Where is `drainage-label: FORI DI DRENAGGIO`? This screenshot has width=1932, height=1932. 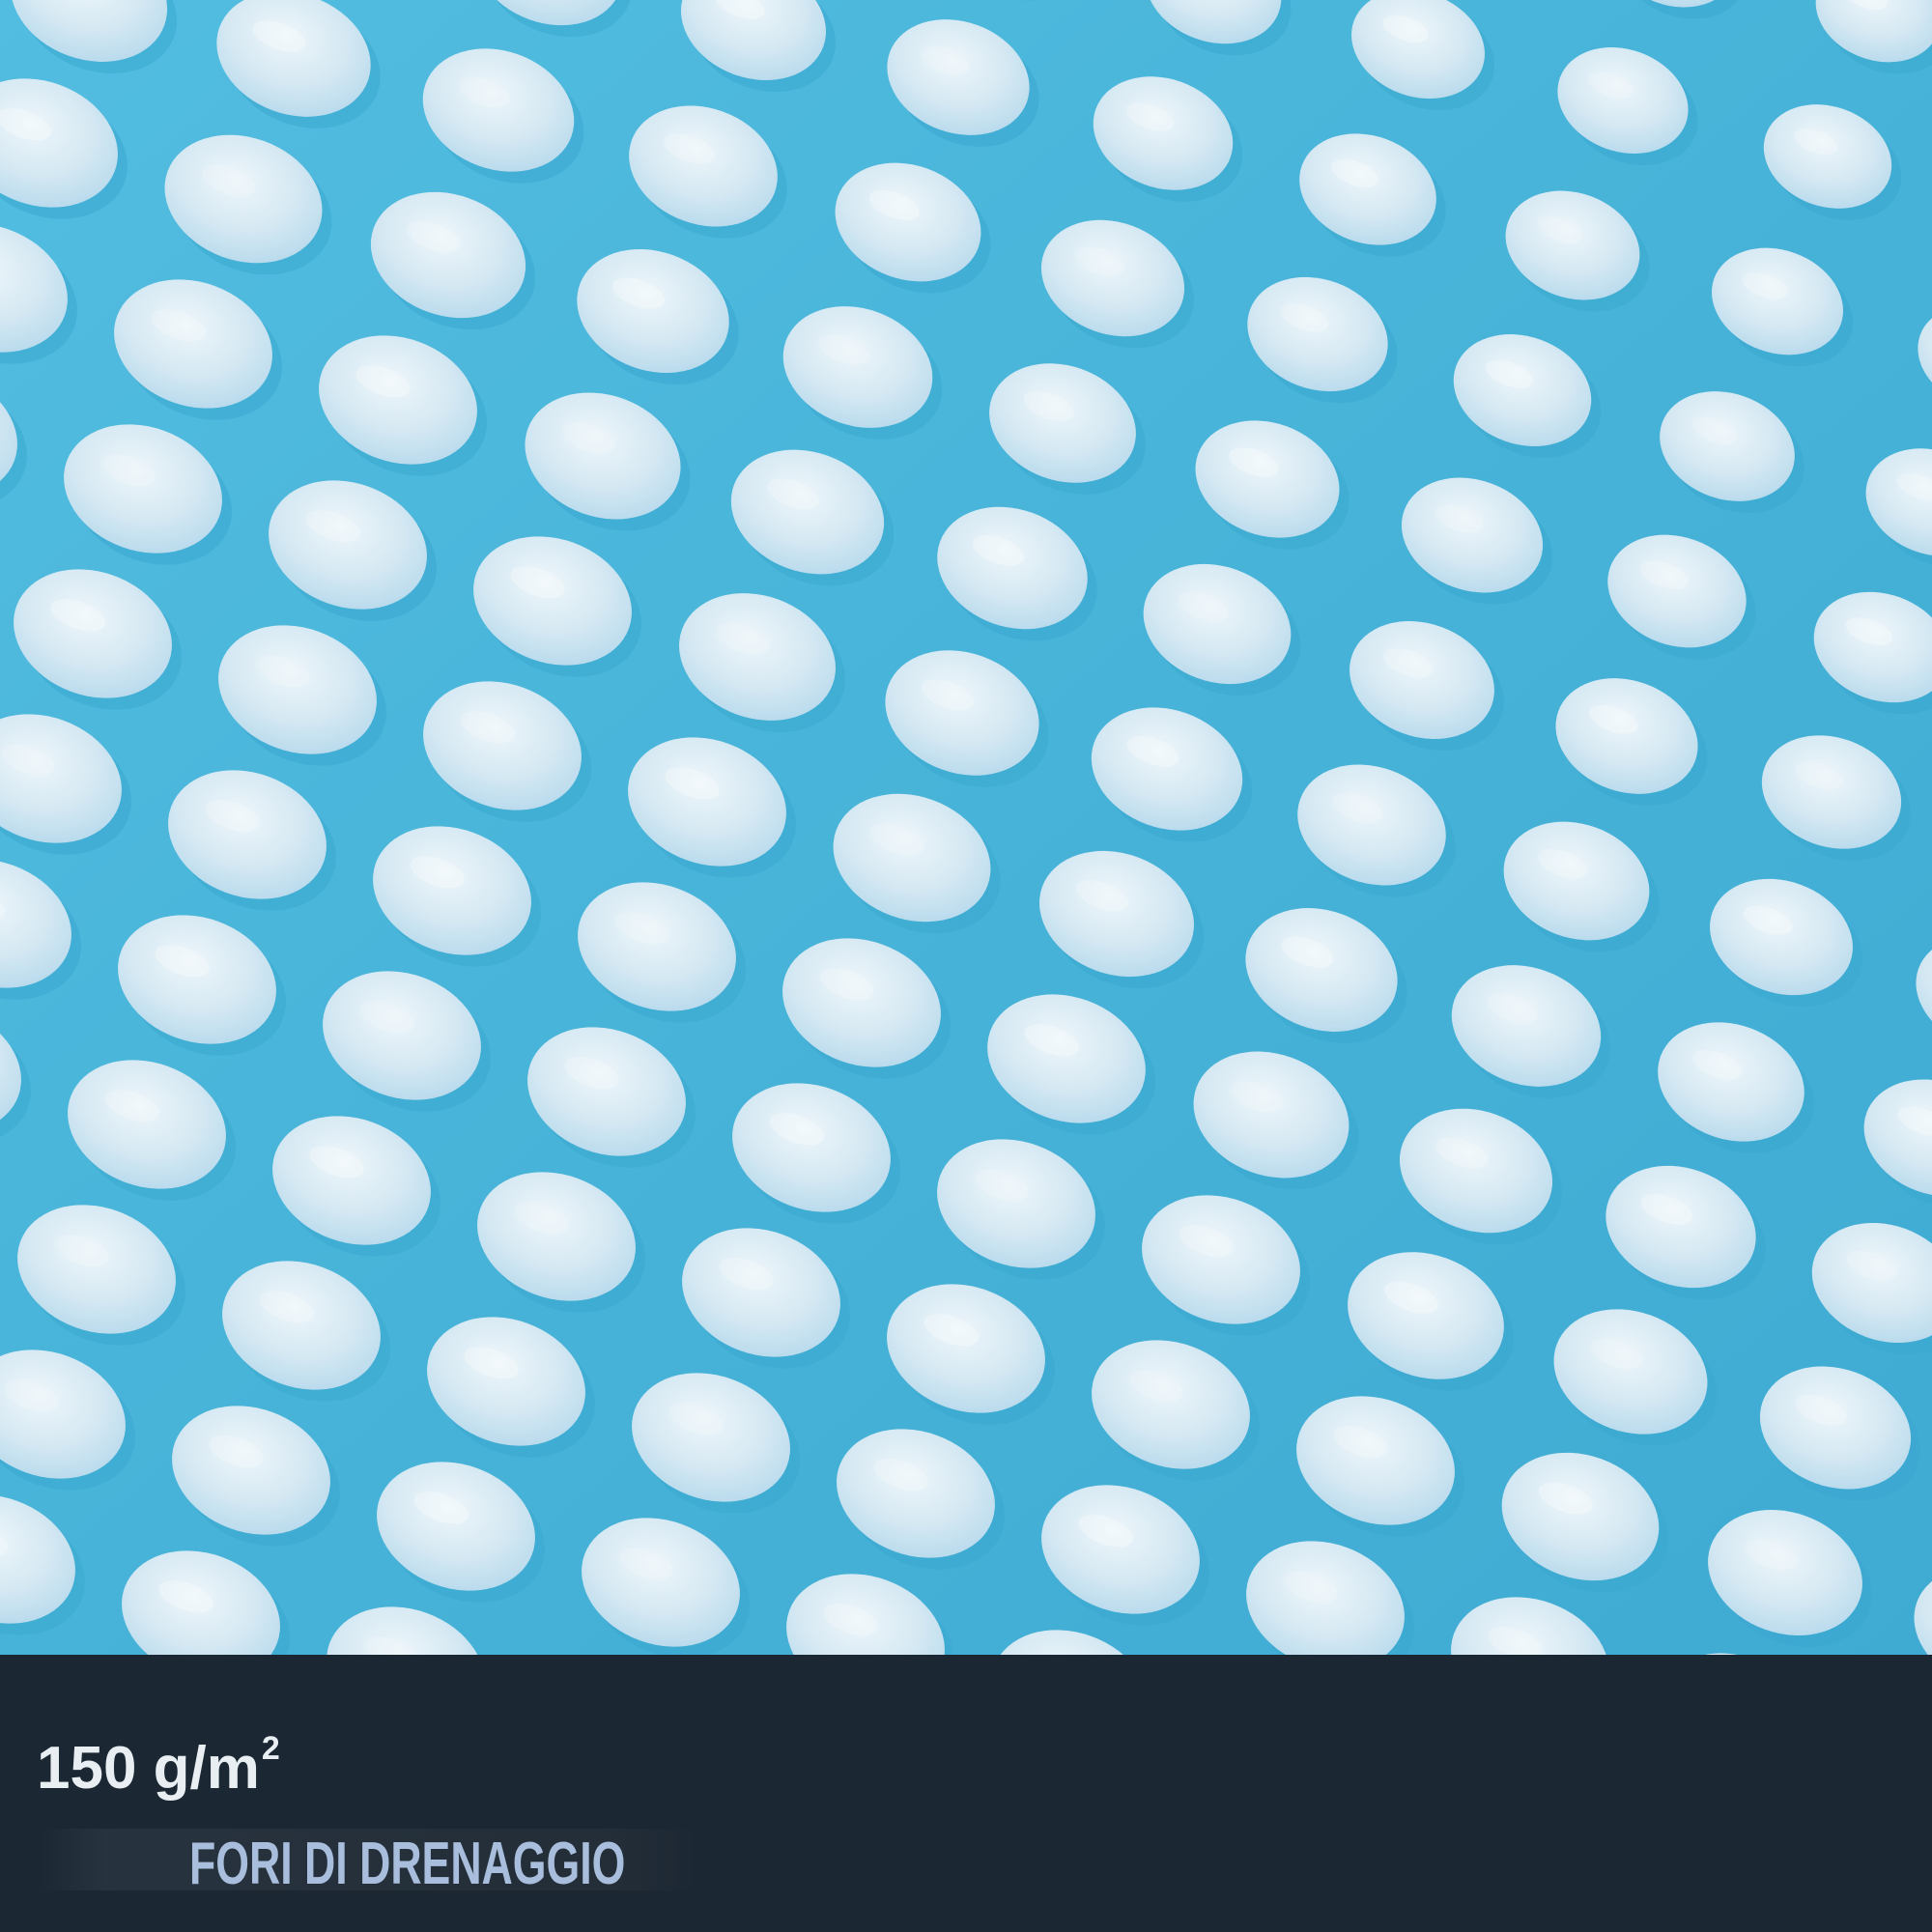 drainage-label: FORI DI DRENAGGIO is located at coordinates (407, 1864).